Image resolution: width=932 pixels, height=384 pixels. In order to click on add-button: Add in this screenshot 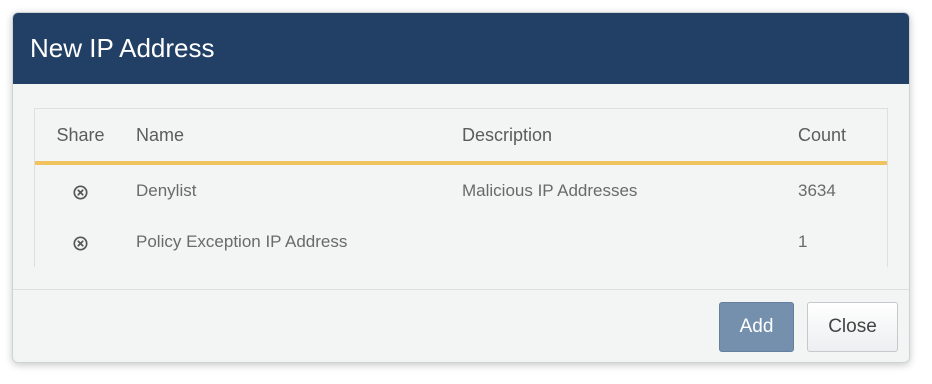, I will do `click(756, 327)`.